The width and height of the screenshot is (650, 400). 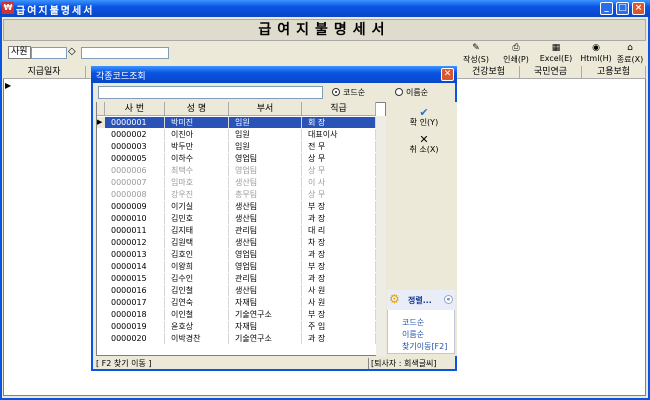 I want to click on cell: 대표이사, so click(x=339, y=134).